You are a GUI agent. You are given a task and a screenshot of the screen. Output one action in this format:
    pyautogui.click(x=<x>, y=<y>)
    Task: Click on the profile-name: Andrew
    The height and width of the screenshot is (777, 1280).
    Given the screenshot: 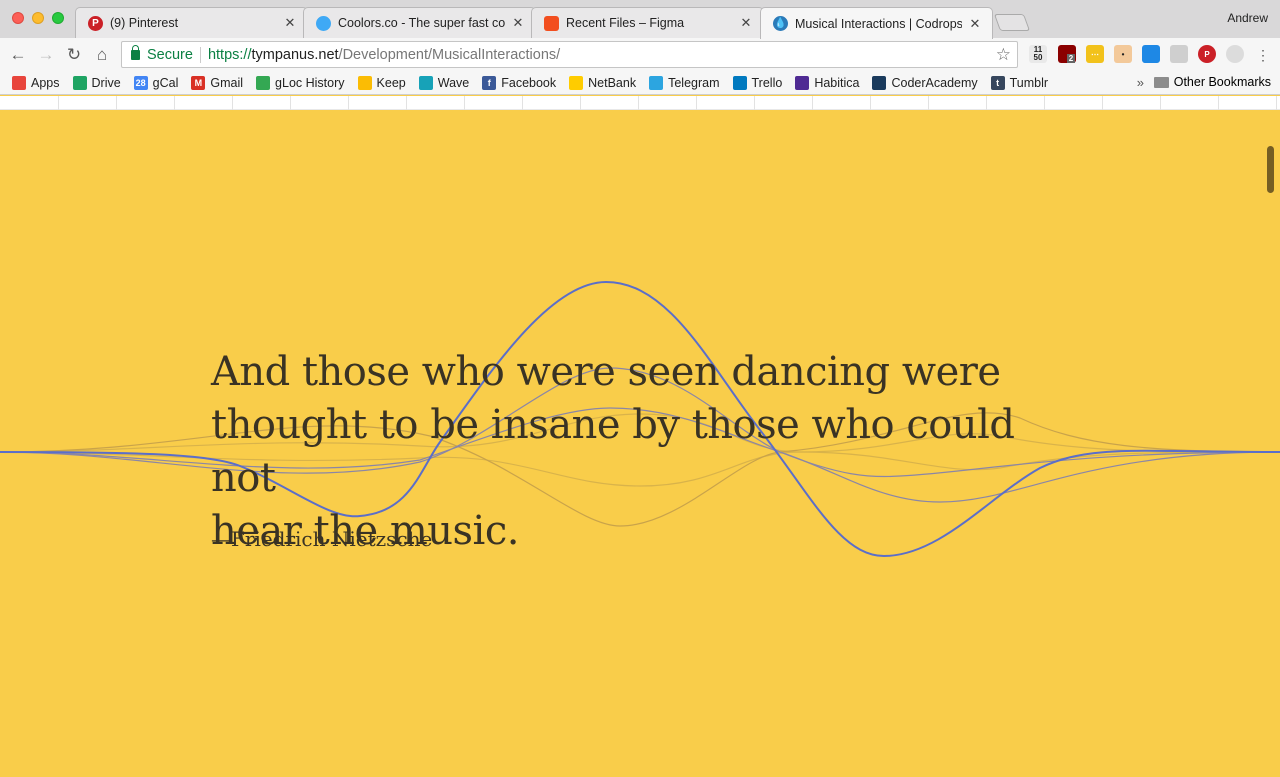 What is the action you would take?
    pyautogui.click(x=1247, y=18)
    